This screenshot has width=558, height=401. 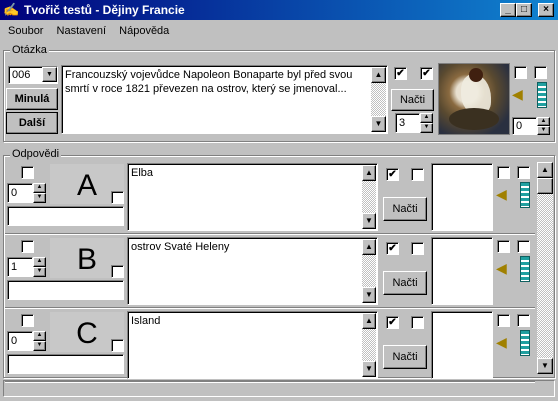 What do you see at coordinates (32, 123) in the screenshot?
I see `next-button: Další` at bounding box center [32, 123].